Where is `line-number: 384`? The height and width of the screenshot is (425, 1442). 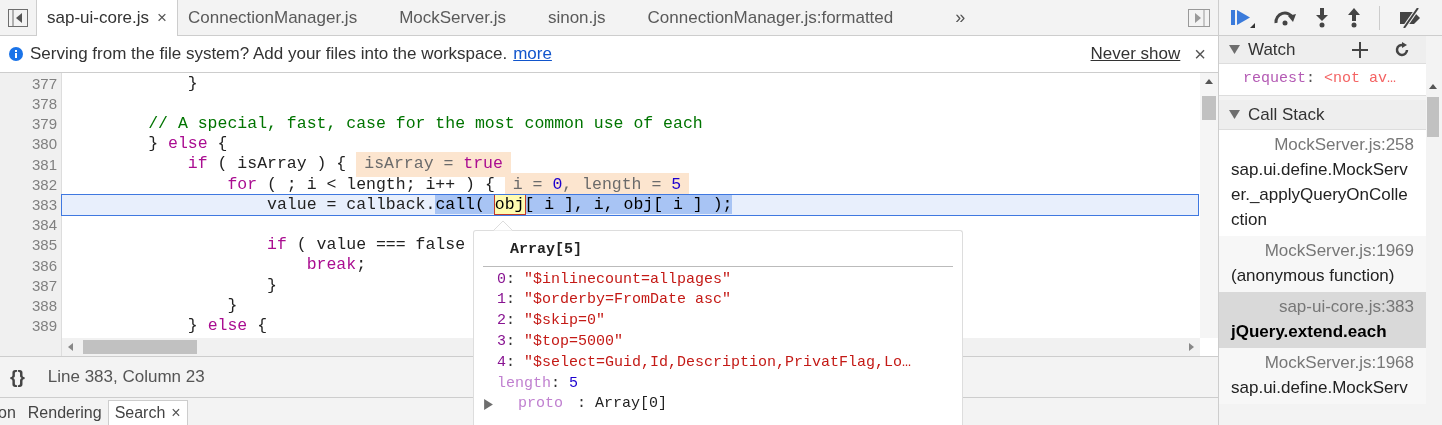
line-number: 384 is located at coordinates (44, 225).